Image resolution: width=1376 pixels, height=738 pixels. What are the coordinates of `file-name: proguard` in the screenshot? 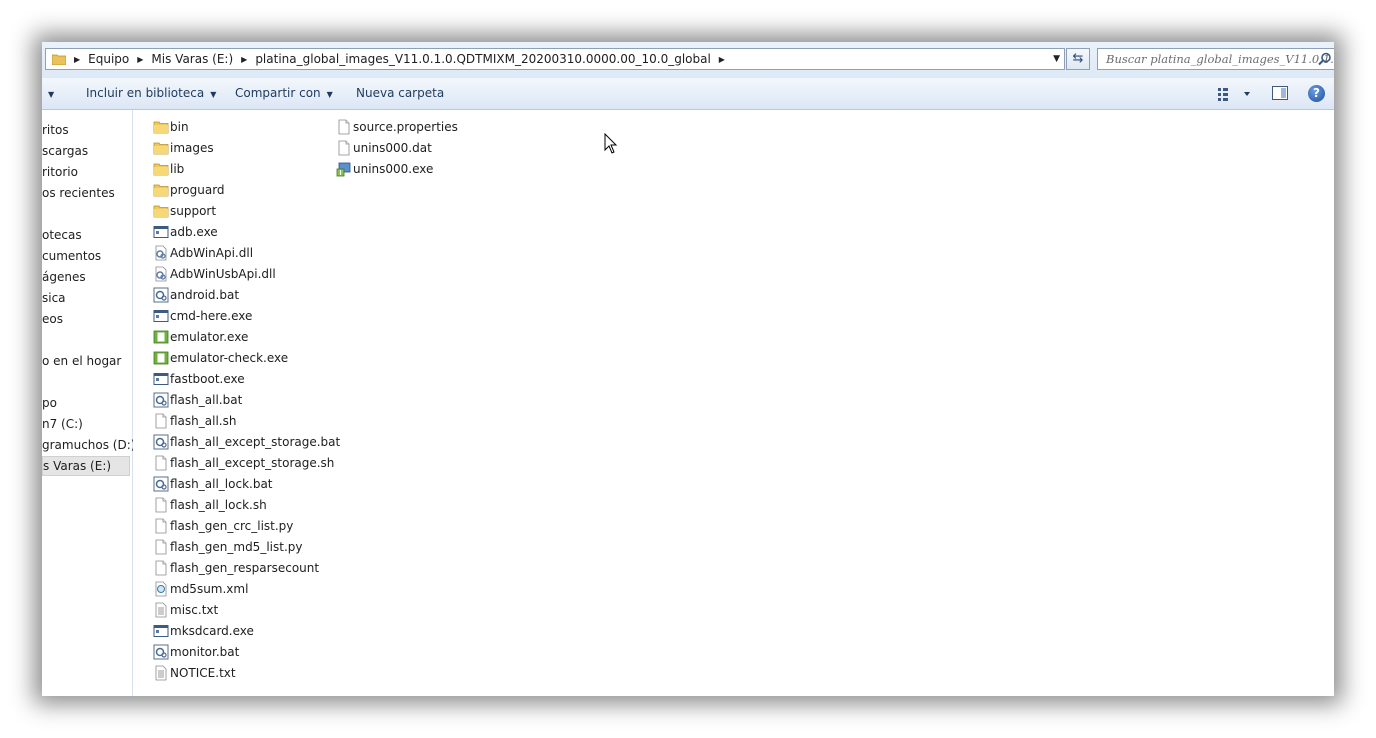 It's located at (197, 190).